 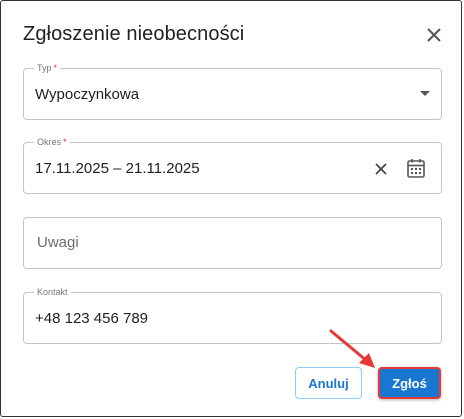 What do you see at coordinates (352, 348) in the screenshot?
I see `arrow-icon` at bounding box center [352, 348].